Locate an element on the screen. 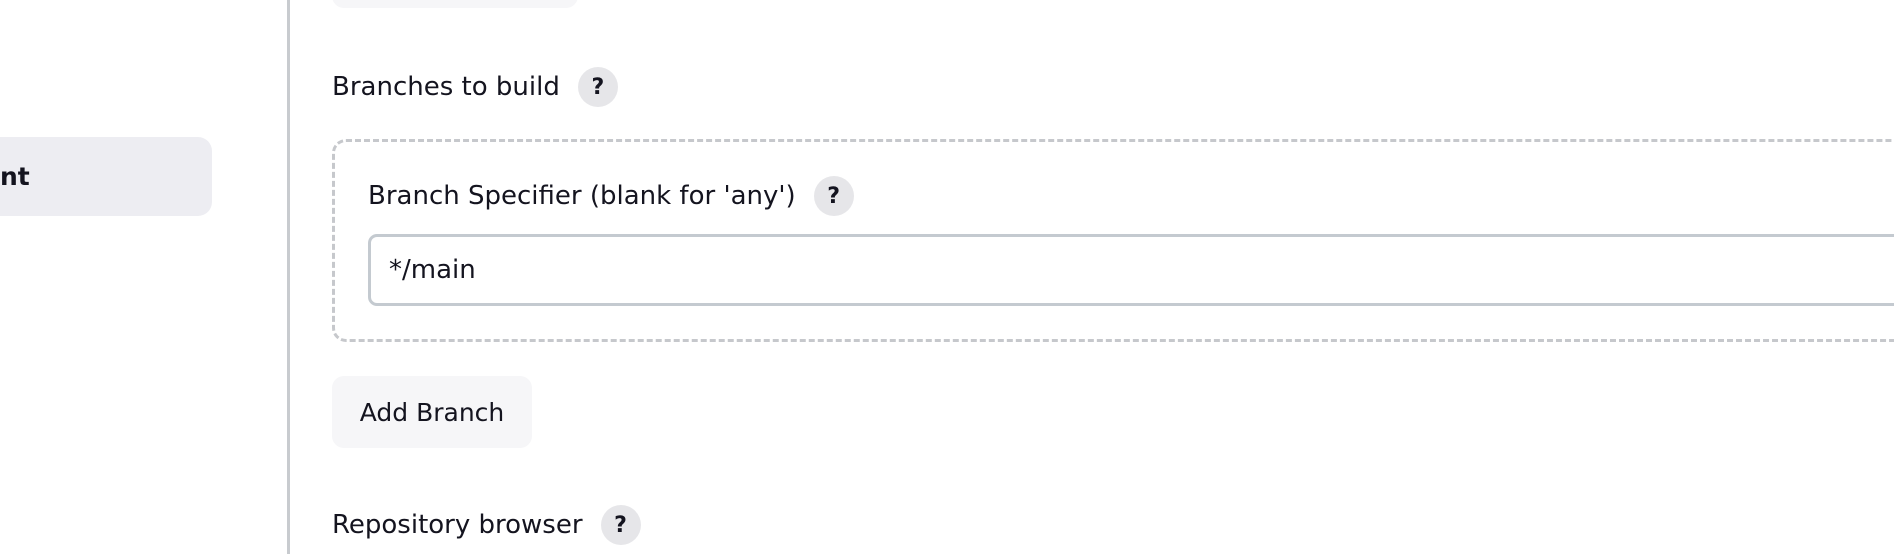 The width and height of the screenshot is (1894, 554). branches-help-icon: ? is located at coordinates (597, 87).